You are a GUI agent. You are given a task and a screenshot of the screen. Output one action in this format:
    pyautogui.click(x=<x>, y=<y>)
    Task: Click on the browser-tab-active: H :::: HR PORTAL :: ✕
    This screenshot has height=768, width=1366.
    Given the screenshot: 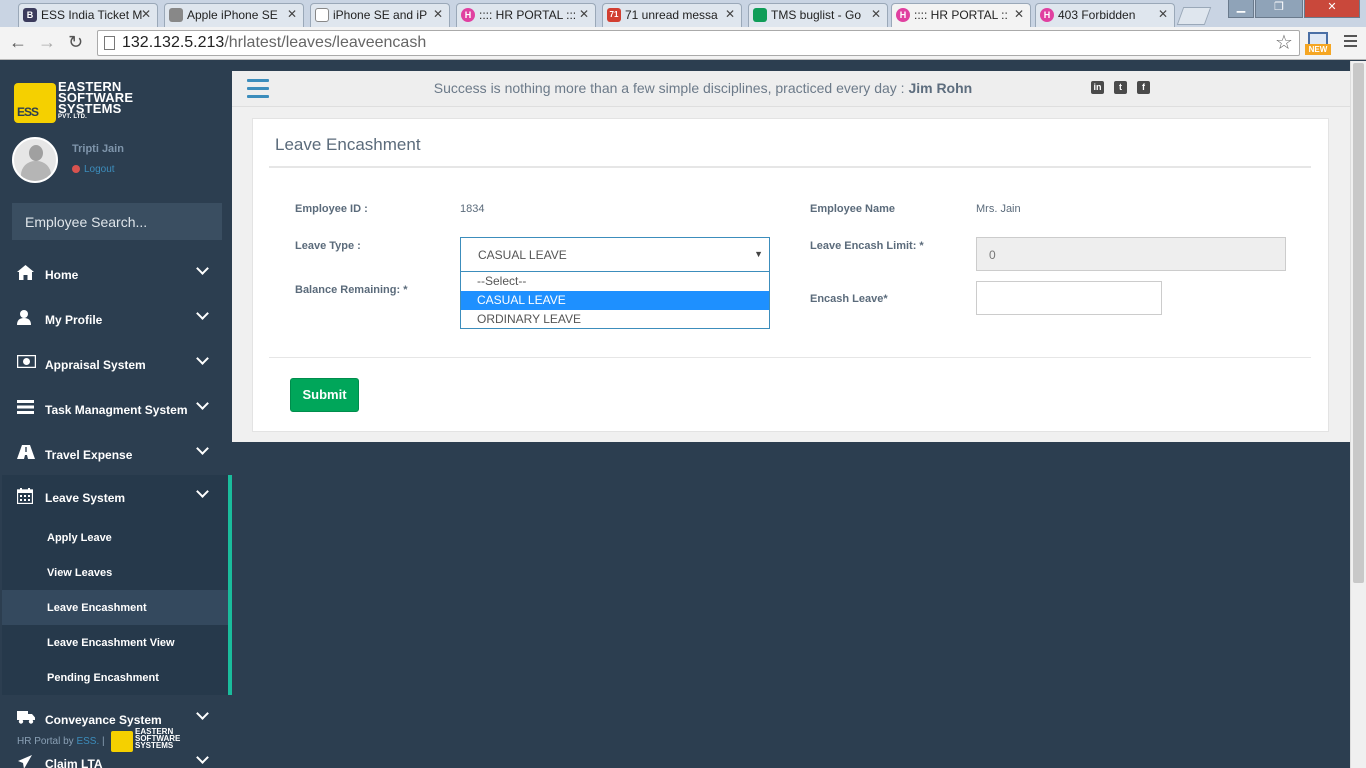 What is the action you would take?
    pyautogui.click(x=961, y=15)
    